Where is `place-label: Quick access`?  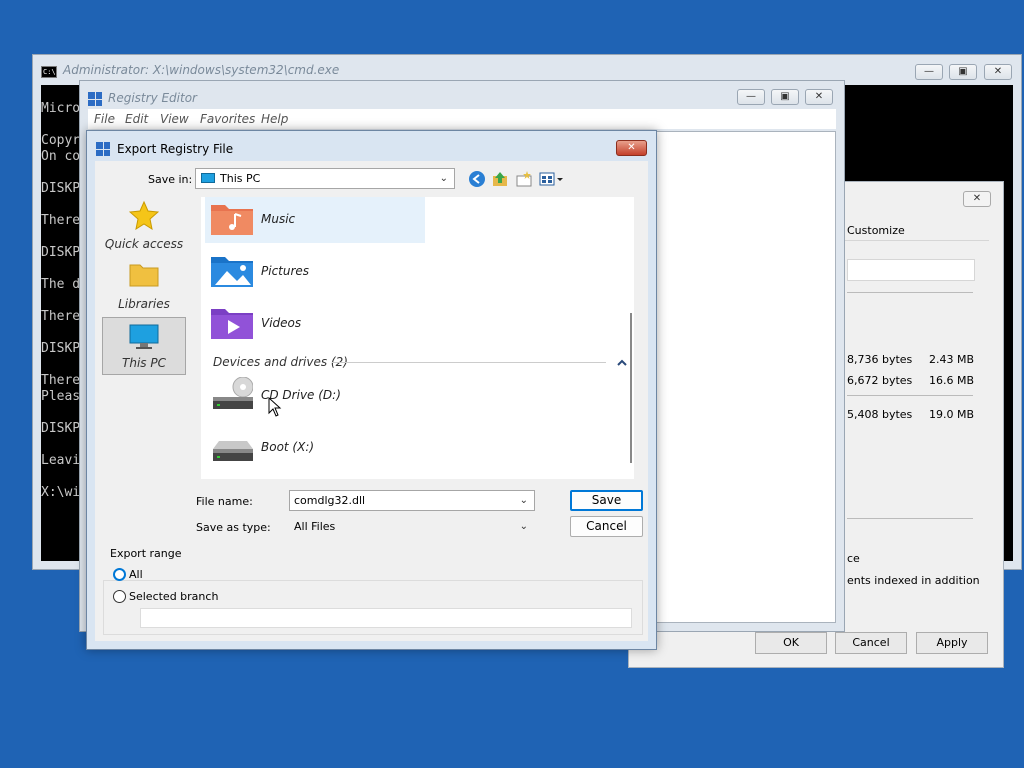
place-label: Quick access is located at coordinates (144, 244).